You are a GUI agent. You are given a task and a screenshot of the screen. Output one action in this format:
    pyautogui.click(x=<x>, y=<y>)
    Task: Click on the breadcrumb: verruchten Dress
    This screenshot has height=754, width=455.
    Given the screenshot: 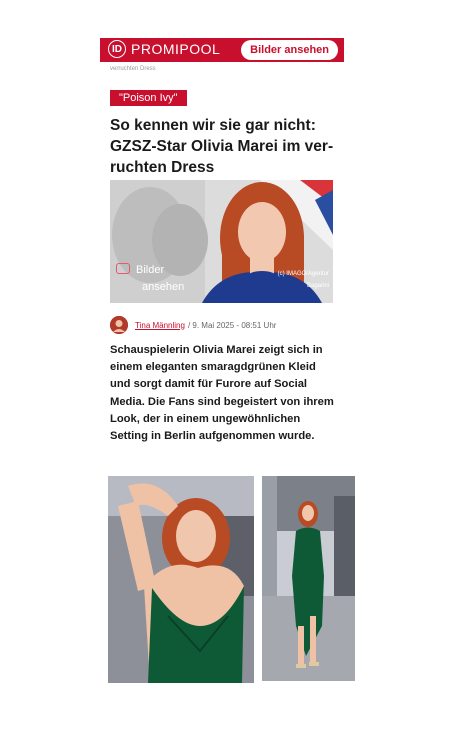 What is the action you would take?
    pyautogui.click(x=133, y=69)
    